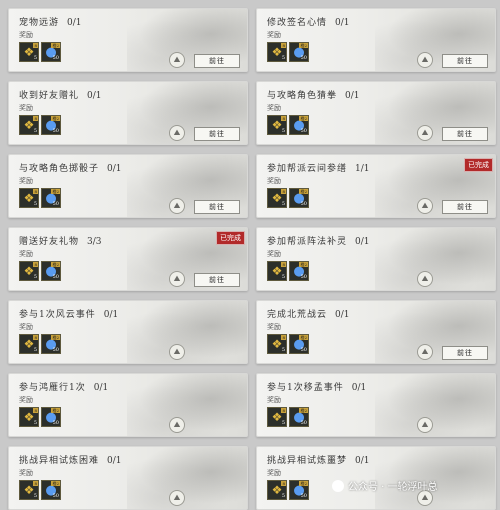 The width and height of the screenshot is (500, 510). What do you see at coordinates (128, 332) in the screenshot?
I see `task-card: 参与1次风云事件 0/1 奖励 ❖ 8 5 ● 橙2 50 ⛰` at bounding box center [128, 332].